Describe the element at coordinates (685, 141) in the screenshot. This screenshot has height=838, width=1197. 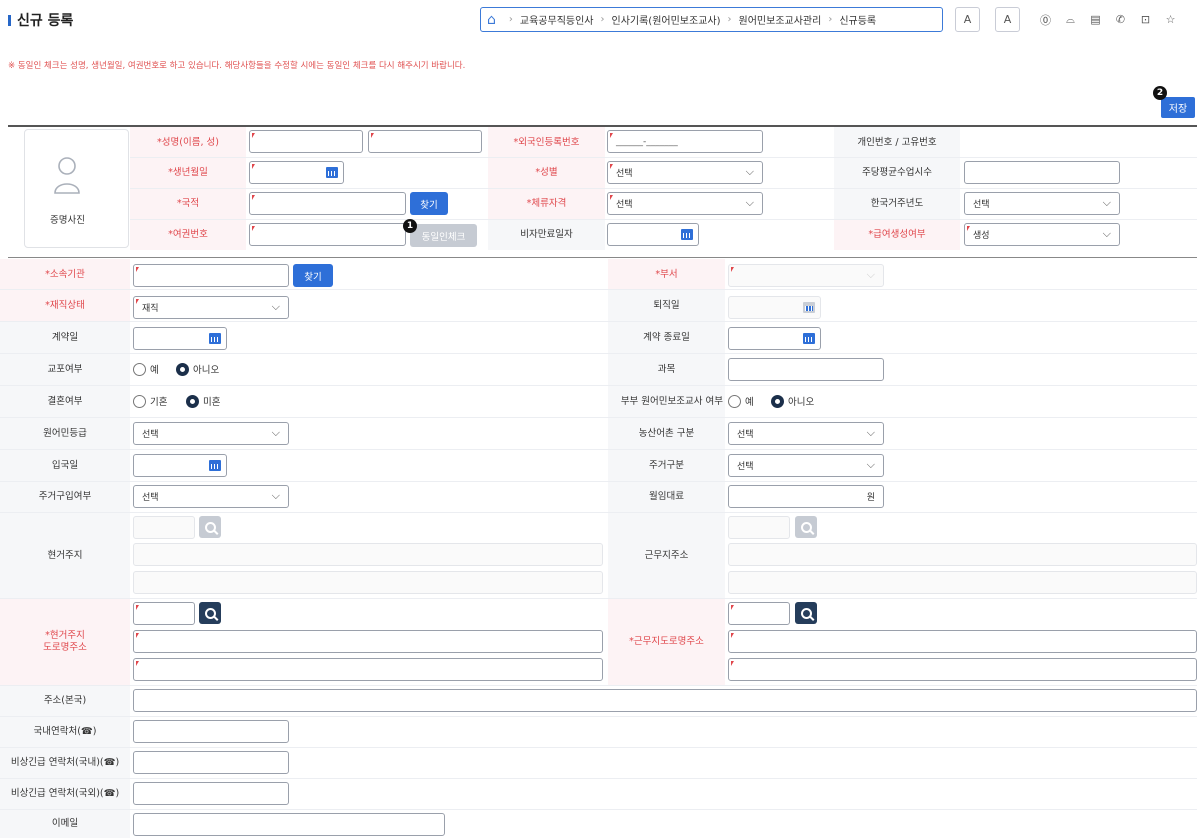
I see `alien-number-input: ______-_______` at that location.